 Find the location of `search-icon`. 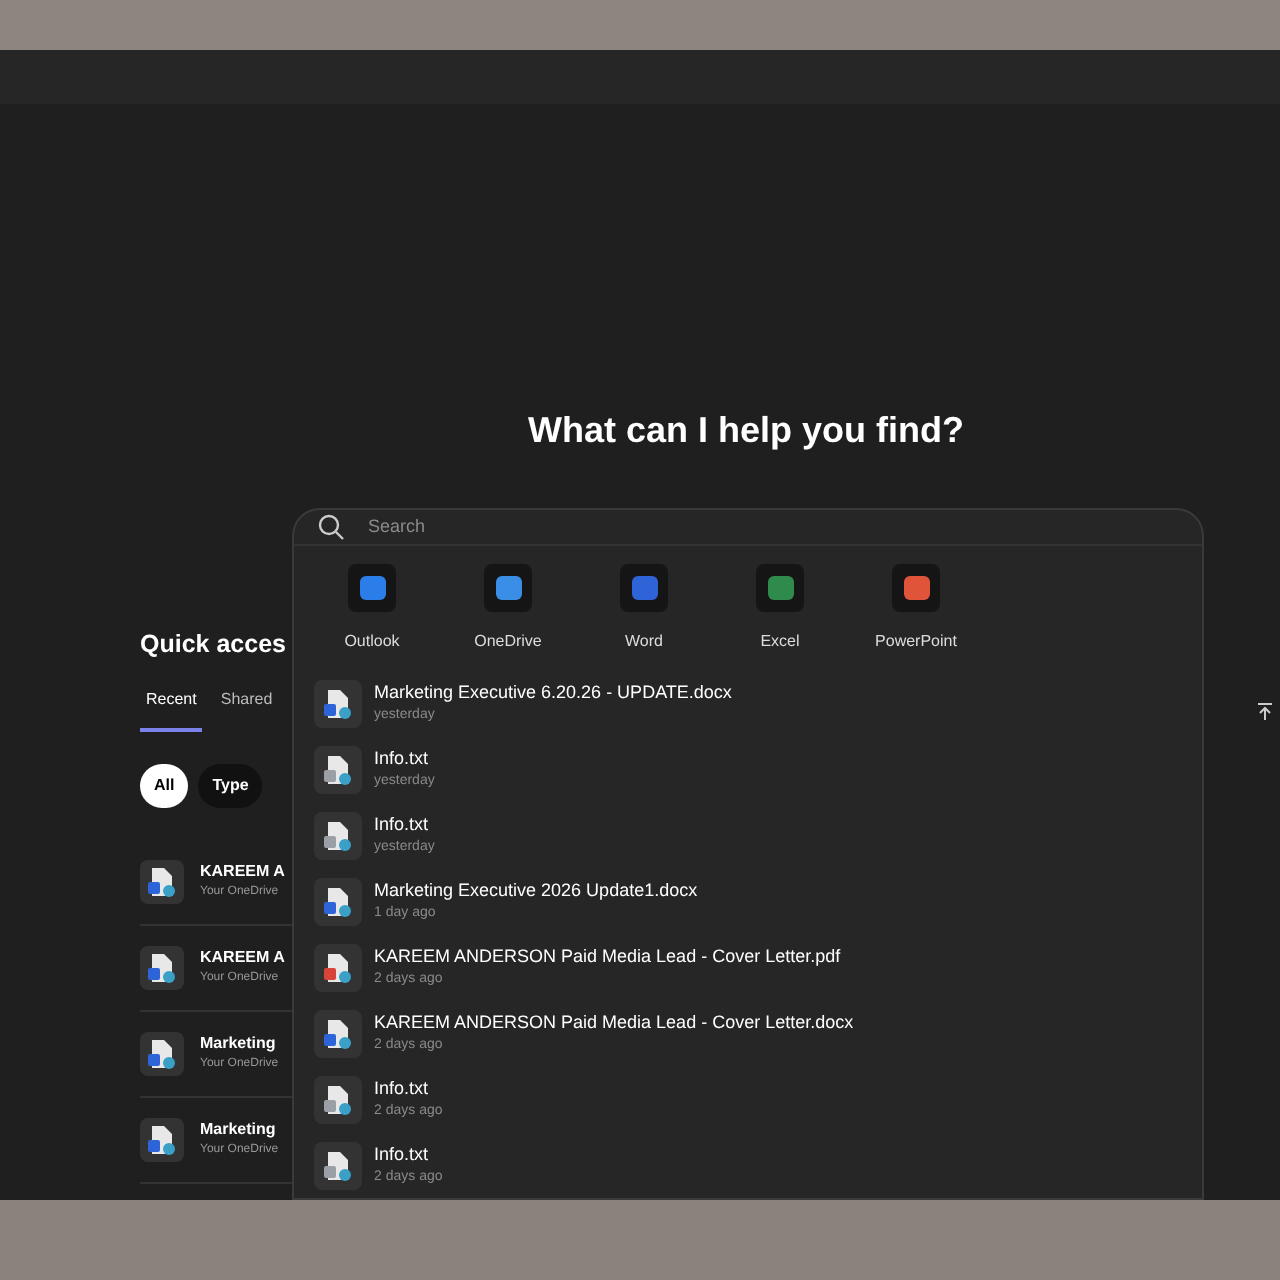

search-icon is located at coordinates (331, 527).